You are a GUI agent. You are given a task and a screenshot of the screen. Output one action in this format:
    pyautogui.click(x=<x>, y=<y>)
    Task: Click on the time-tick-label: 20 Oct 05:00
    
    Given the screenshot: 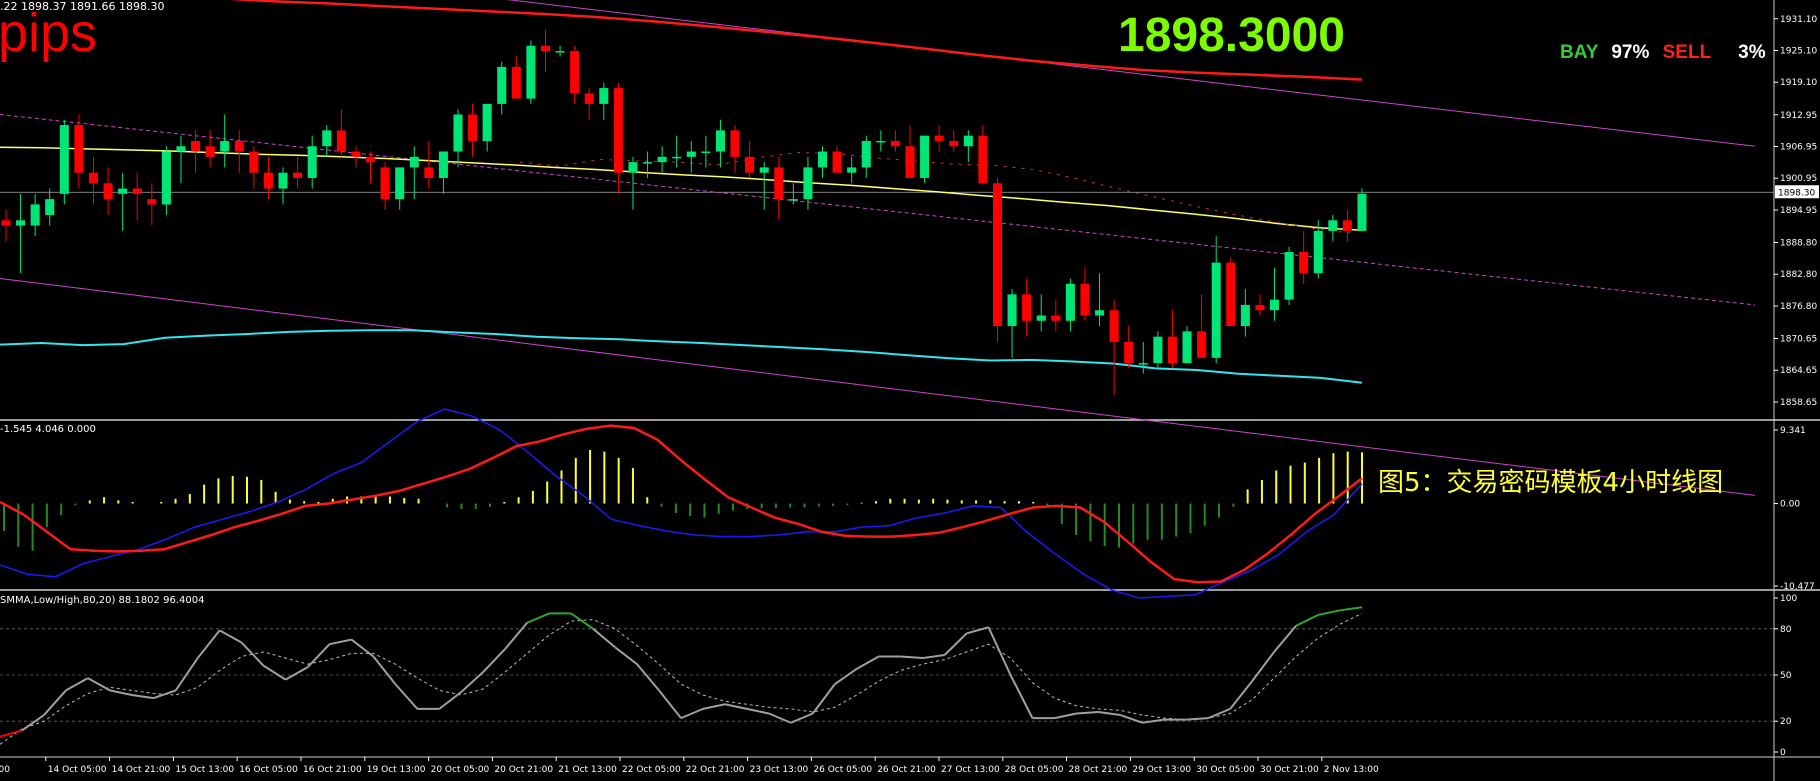 What is the action you would take?
    pyautogui.click(x=460, y=770)
    